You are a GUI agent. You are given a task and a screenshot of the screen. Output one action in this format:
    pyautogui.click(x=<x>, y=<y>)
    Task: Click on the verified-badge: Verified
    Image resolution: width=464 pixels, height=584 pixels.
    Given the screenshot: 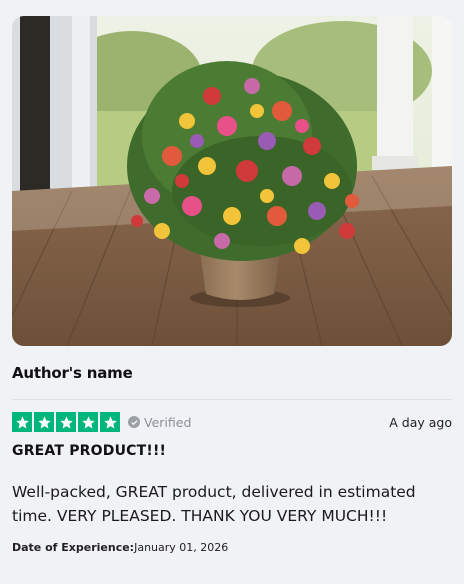 What is the action you would take?
    pyautogui.click(x=159, y=422)
    